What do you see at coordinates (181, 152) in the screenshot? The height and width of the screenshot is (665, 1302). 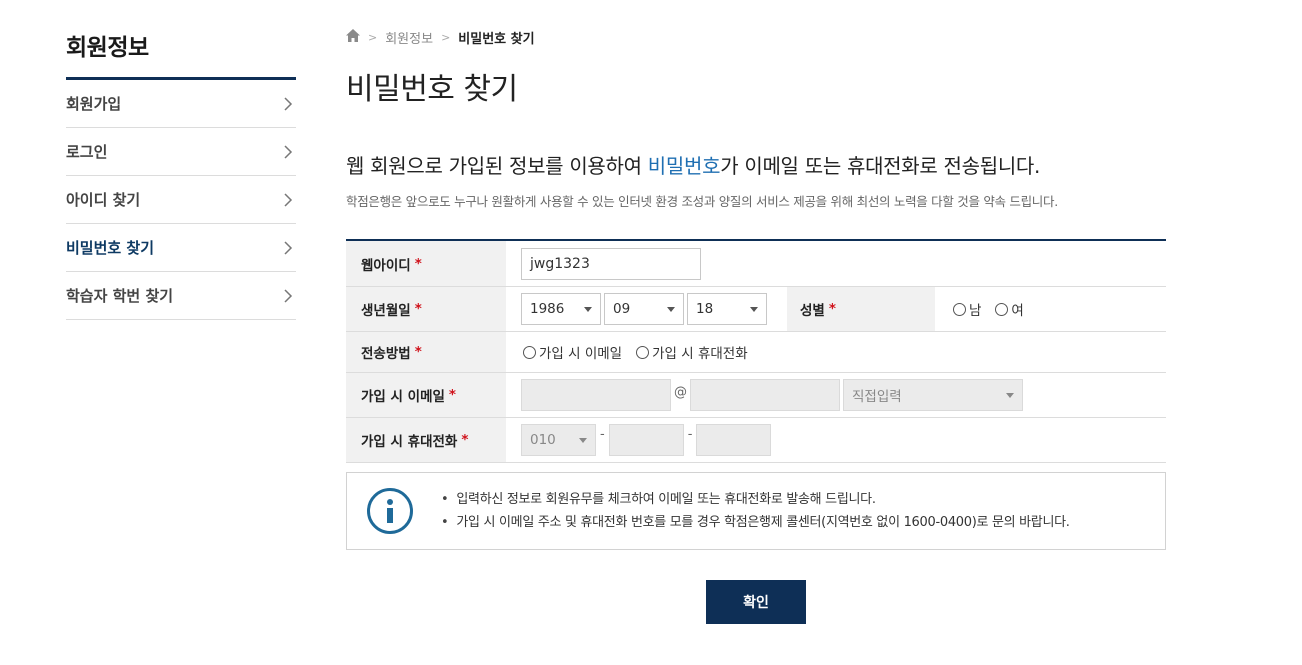 I see `sidebar-item-login: 로그인` at bounding box center [181, 152].